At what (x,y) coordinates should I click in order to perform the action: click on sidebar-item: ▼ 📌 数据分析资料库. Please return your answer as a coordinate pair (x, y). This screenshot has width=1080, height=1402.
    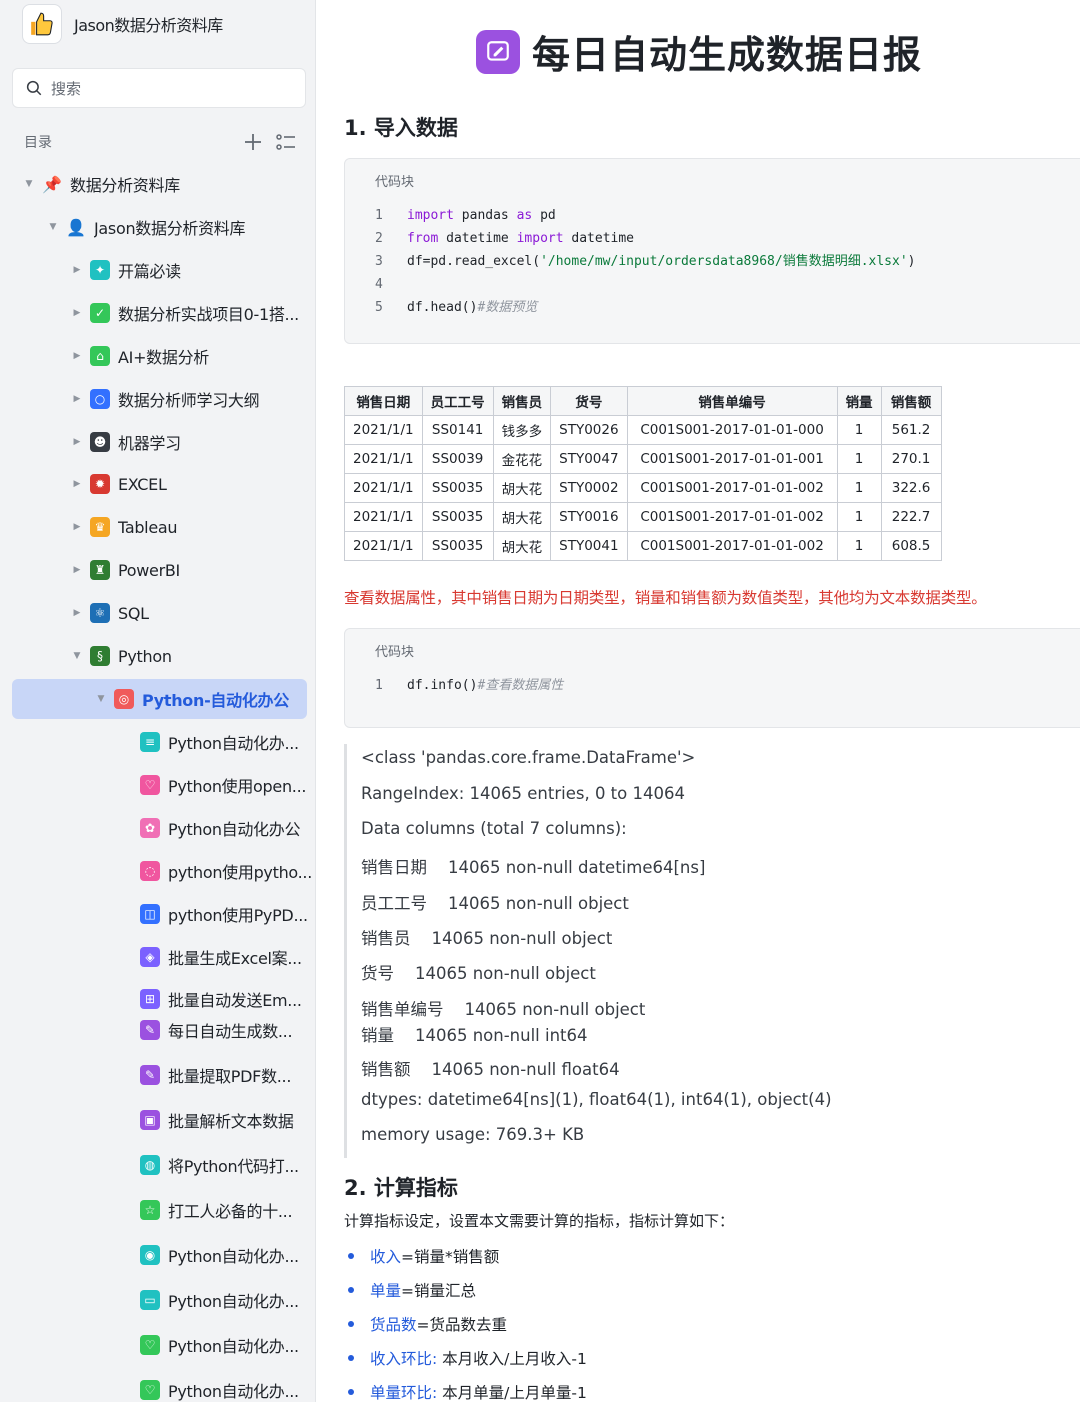
    Looking at the image, I should click on (157, 184).